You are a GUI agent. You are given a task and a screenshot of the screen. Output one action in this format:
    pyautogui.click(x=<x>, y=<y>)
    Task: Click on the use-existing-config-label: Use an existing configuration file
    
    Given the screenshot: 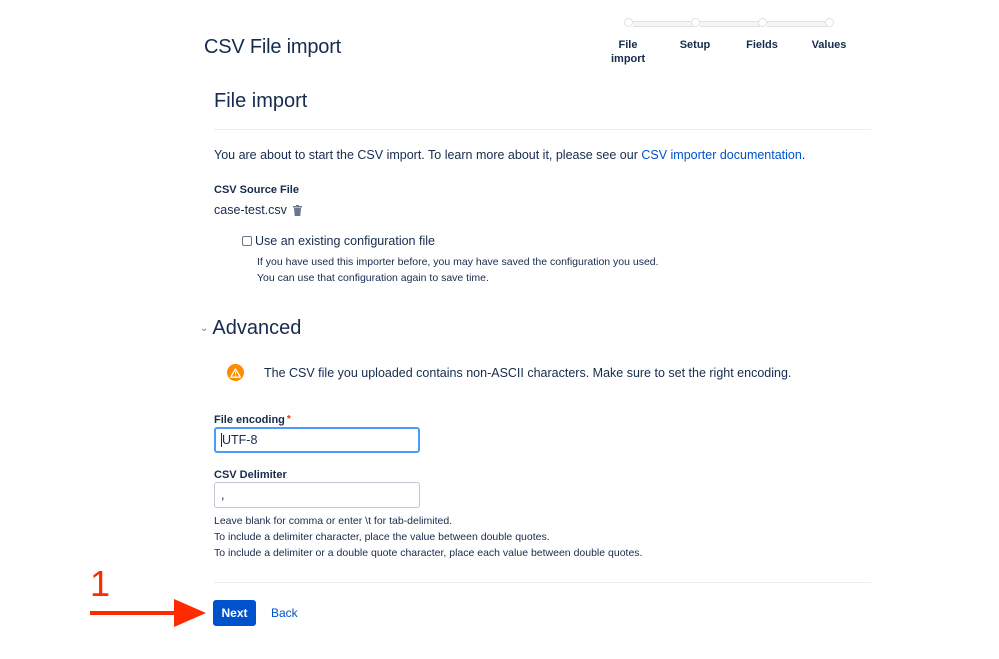 What is the action you would take?
    pyautogui.click(x=345, y=241)
    